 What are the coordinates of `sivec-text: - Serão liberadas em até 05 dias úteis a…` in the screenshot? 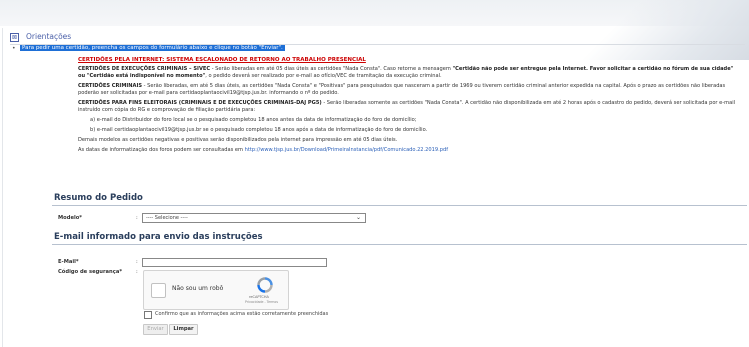 It's located at (331, 69).